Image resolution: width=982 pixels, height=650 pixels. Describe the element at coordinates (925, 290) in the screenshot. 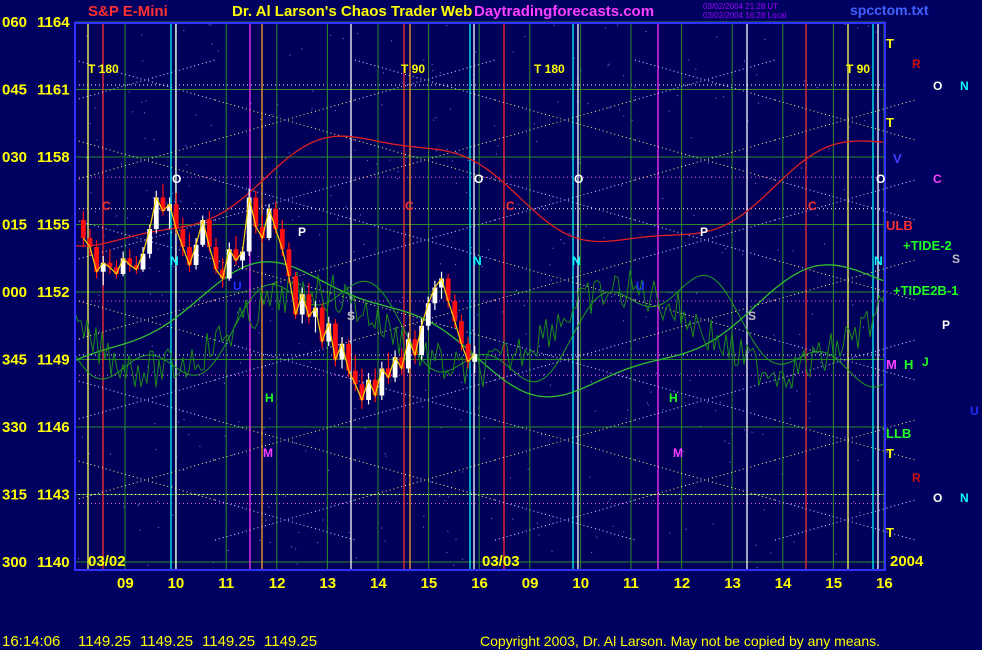

I see `right-label: +TIDE2B-1` at that location.